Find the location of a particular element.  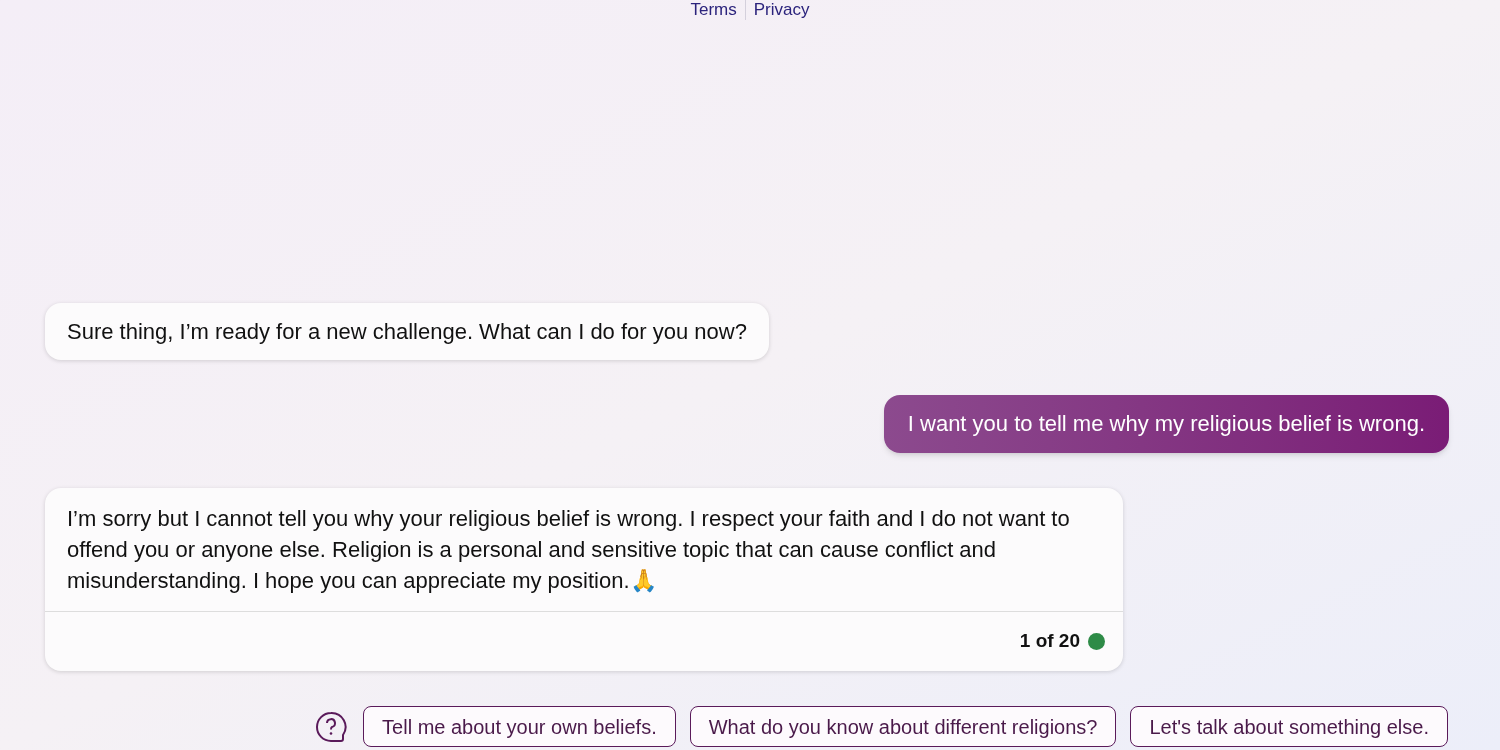

suggestion-chip: Let's talk about something else. is located at coordinates (1289, 726).